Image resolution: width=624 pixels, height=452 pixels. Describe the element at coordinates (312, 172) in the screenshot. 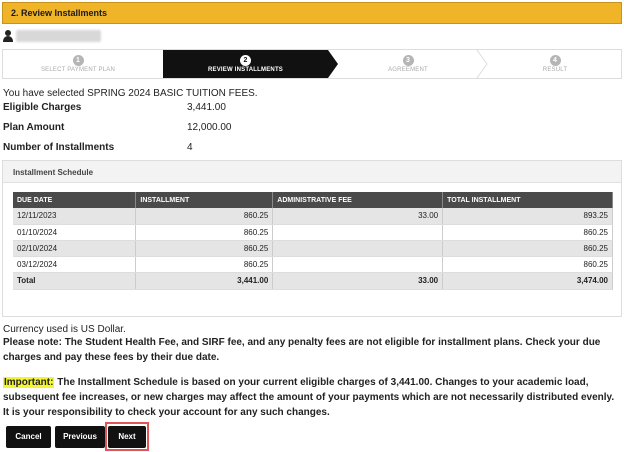

I see `schedule-title: Installment Schedule` at that location.